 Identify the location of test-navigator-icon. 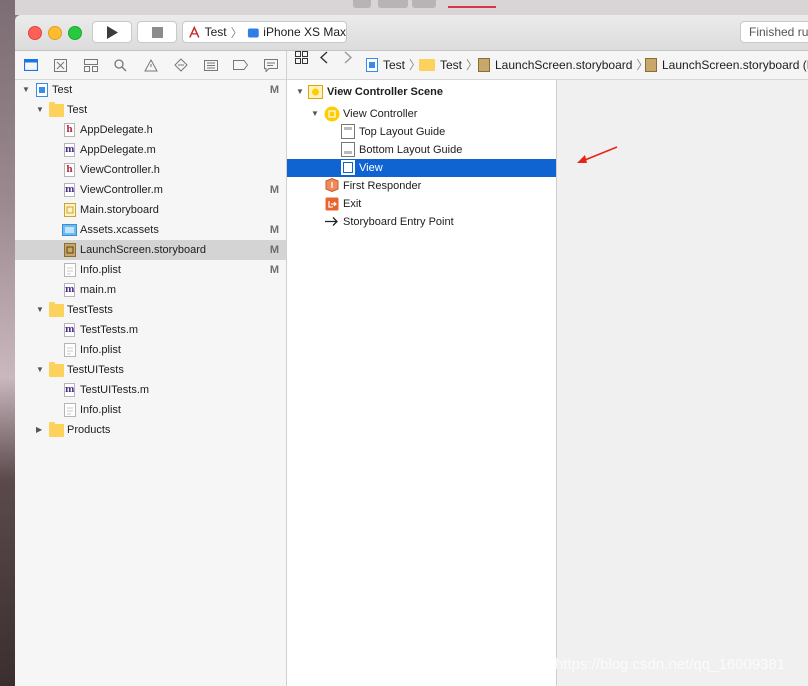
(180, 65).